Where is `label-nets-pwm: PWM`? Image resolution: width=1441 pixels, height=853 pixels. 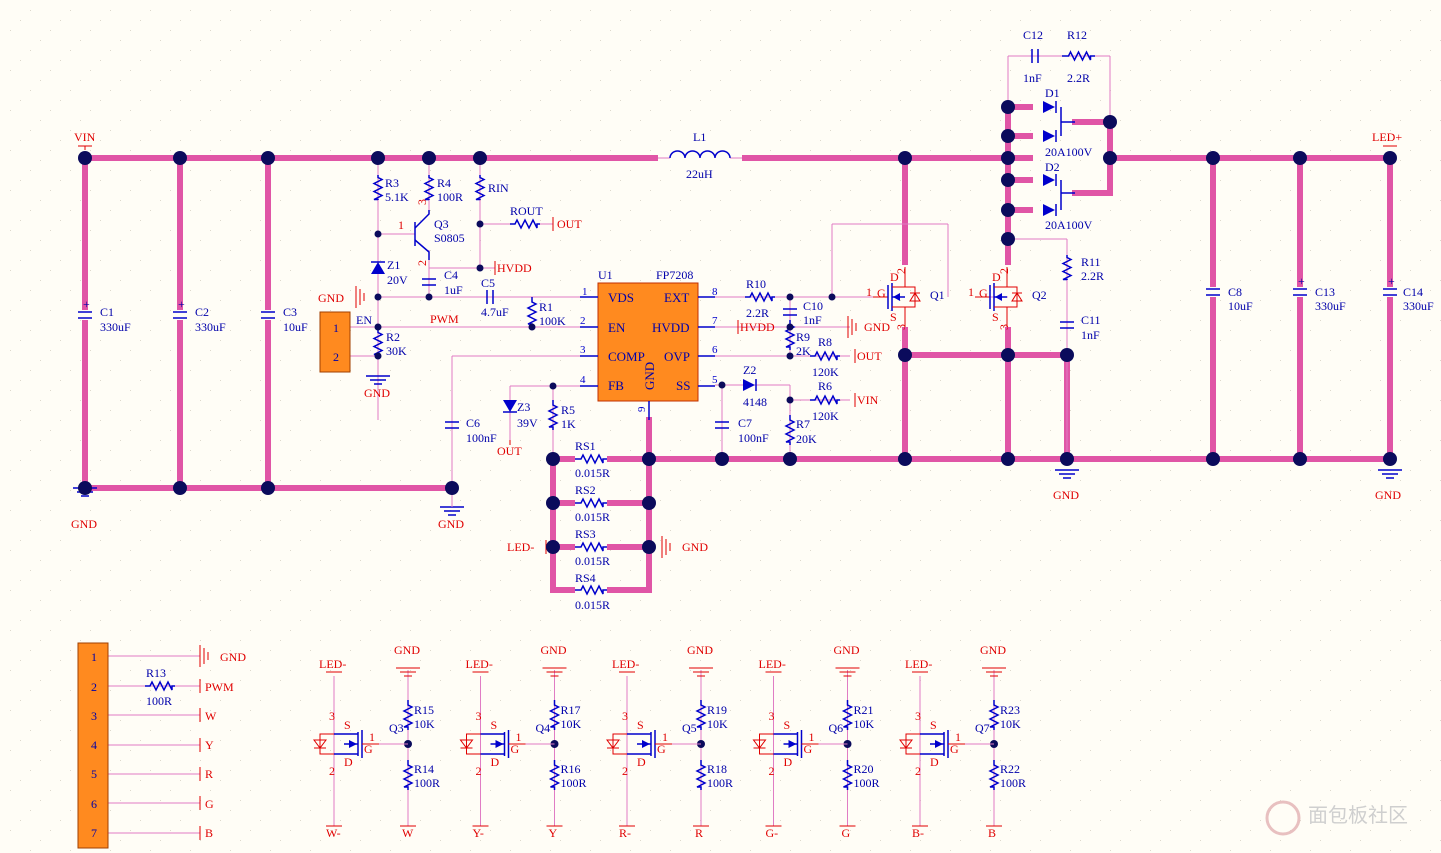 label-nets-pwm: PWM is located at coordinates (444, 319).